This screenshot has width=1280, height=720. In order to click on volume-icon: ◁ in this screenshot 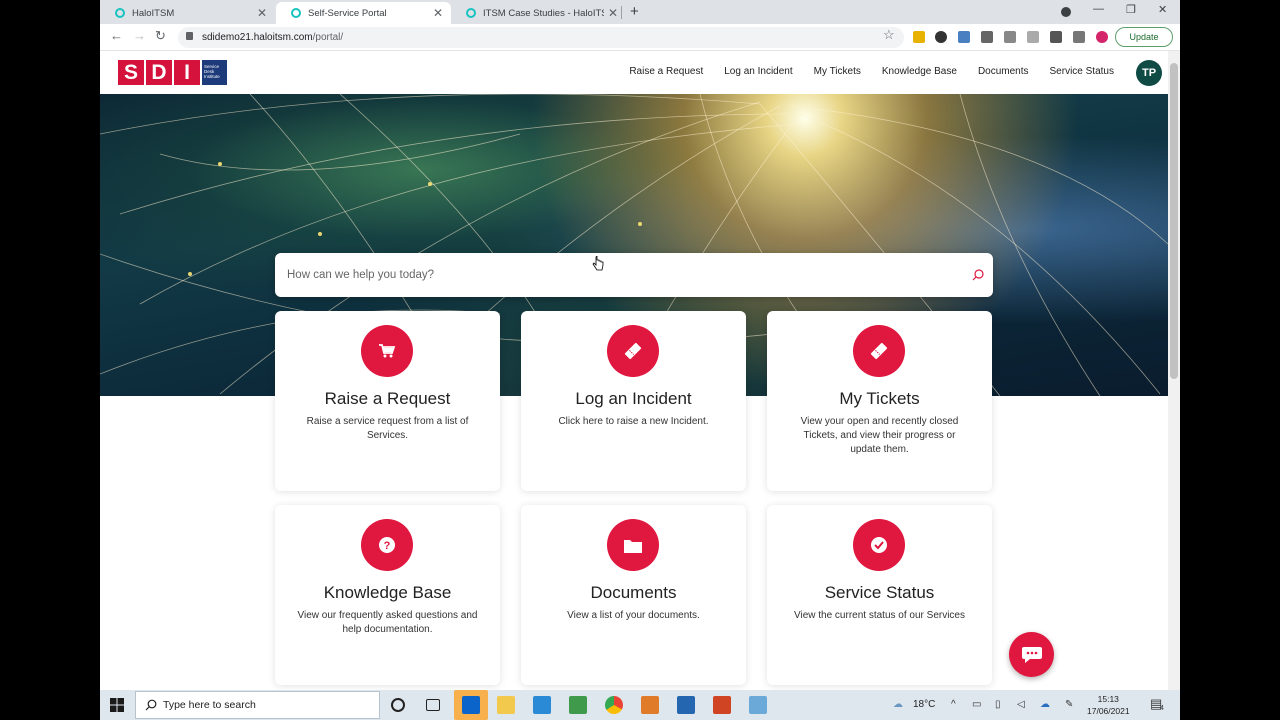, I will do `click(1021, 704)`.